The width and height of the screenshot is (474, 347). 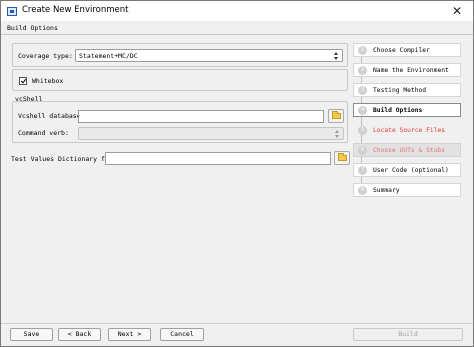 I want to click on step-label: Choose Compiler, so click(x=401, y=50).